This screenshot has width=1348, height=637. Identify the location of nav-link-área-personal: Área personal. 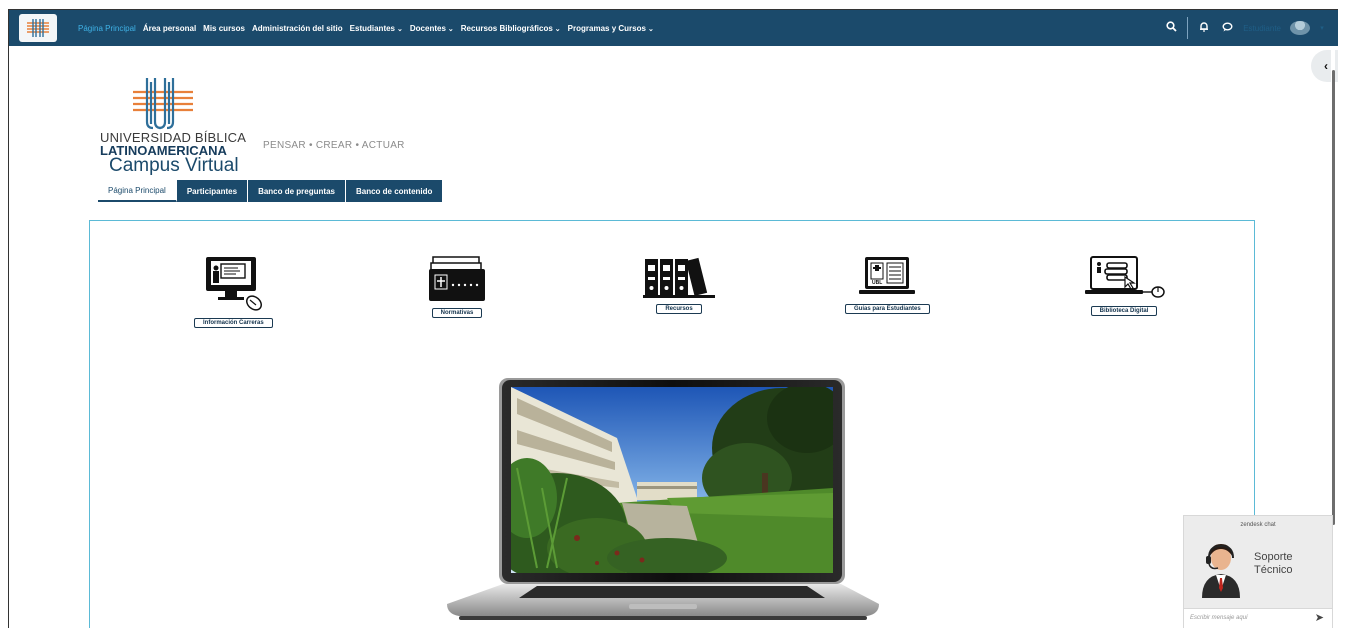
(169, 28).